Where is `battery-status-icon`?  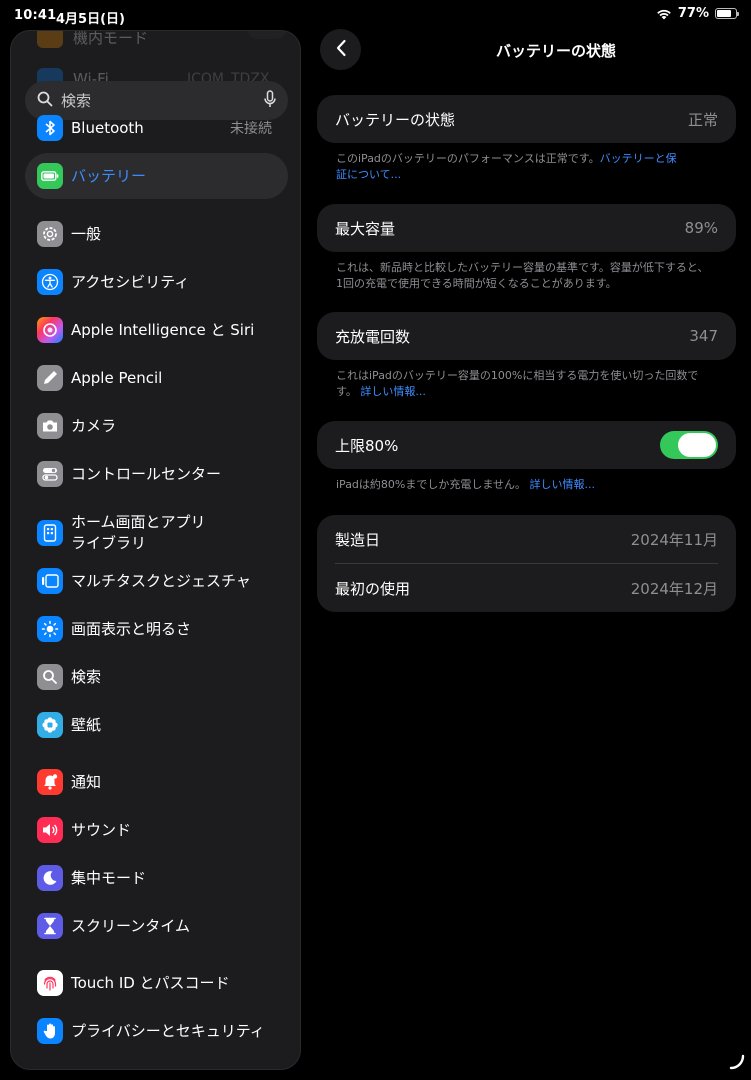
battery-status-icon is located at coordinates (727, 13).